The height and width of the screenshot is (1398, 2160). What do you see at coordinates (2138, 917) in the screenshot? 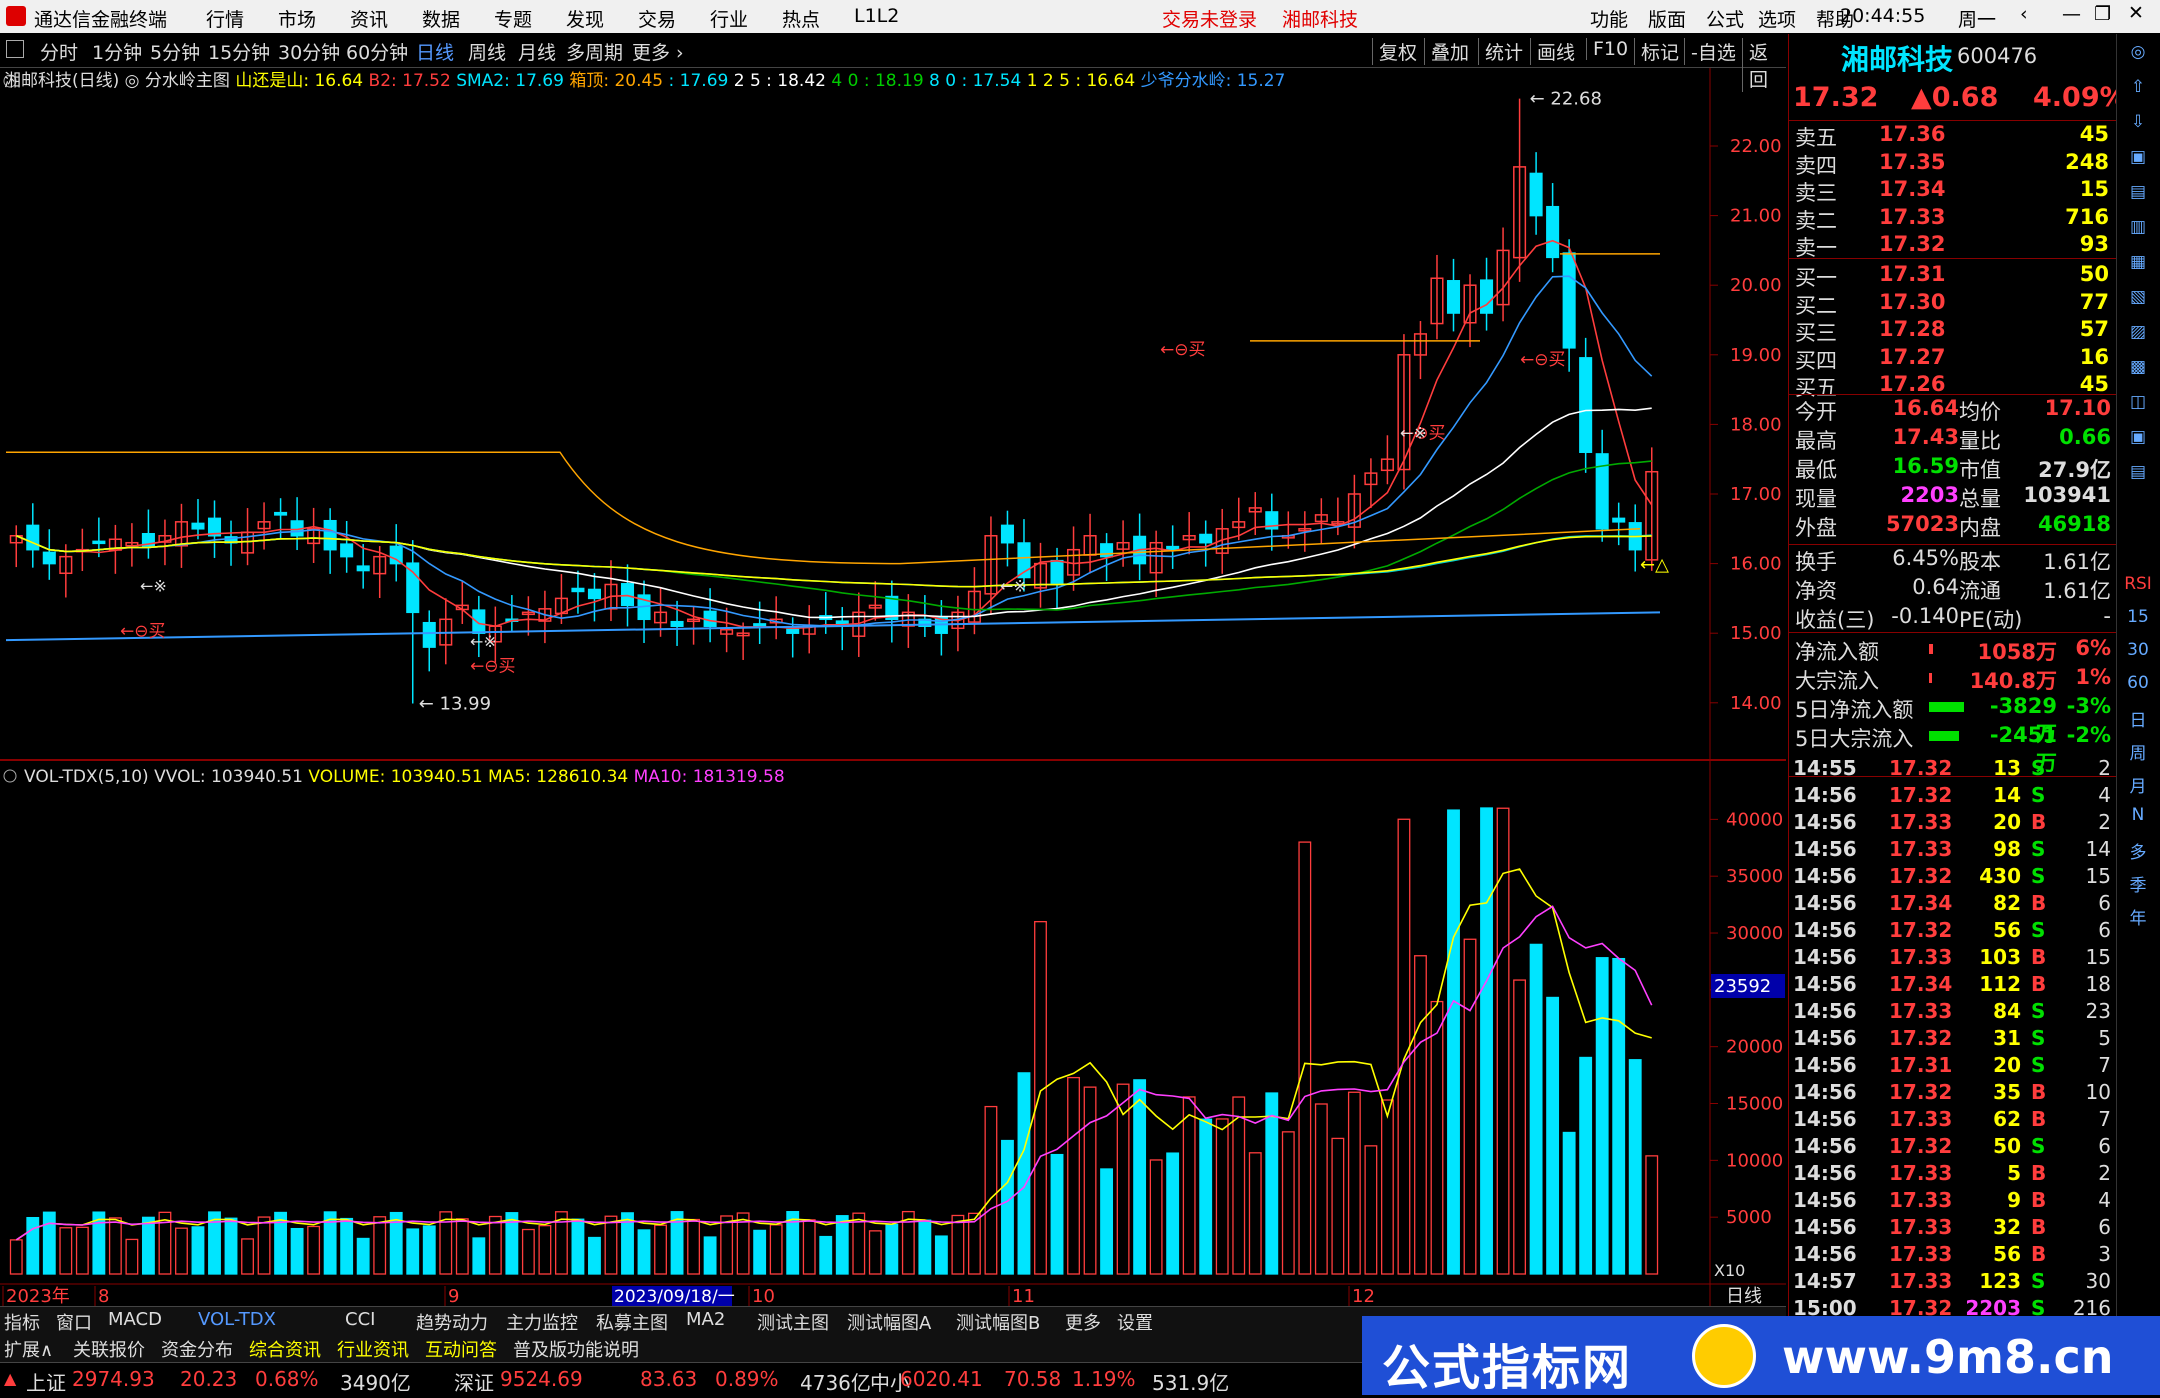
I see `side-period-10: 年` at bounding box center [2138, 917].